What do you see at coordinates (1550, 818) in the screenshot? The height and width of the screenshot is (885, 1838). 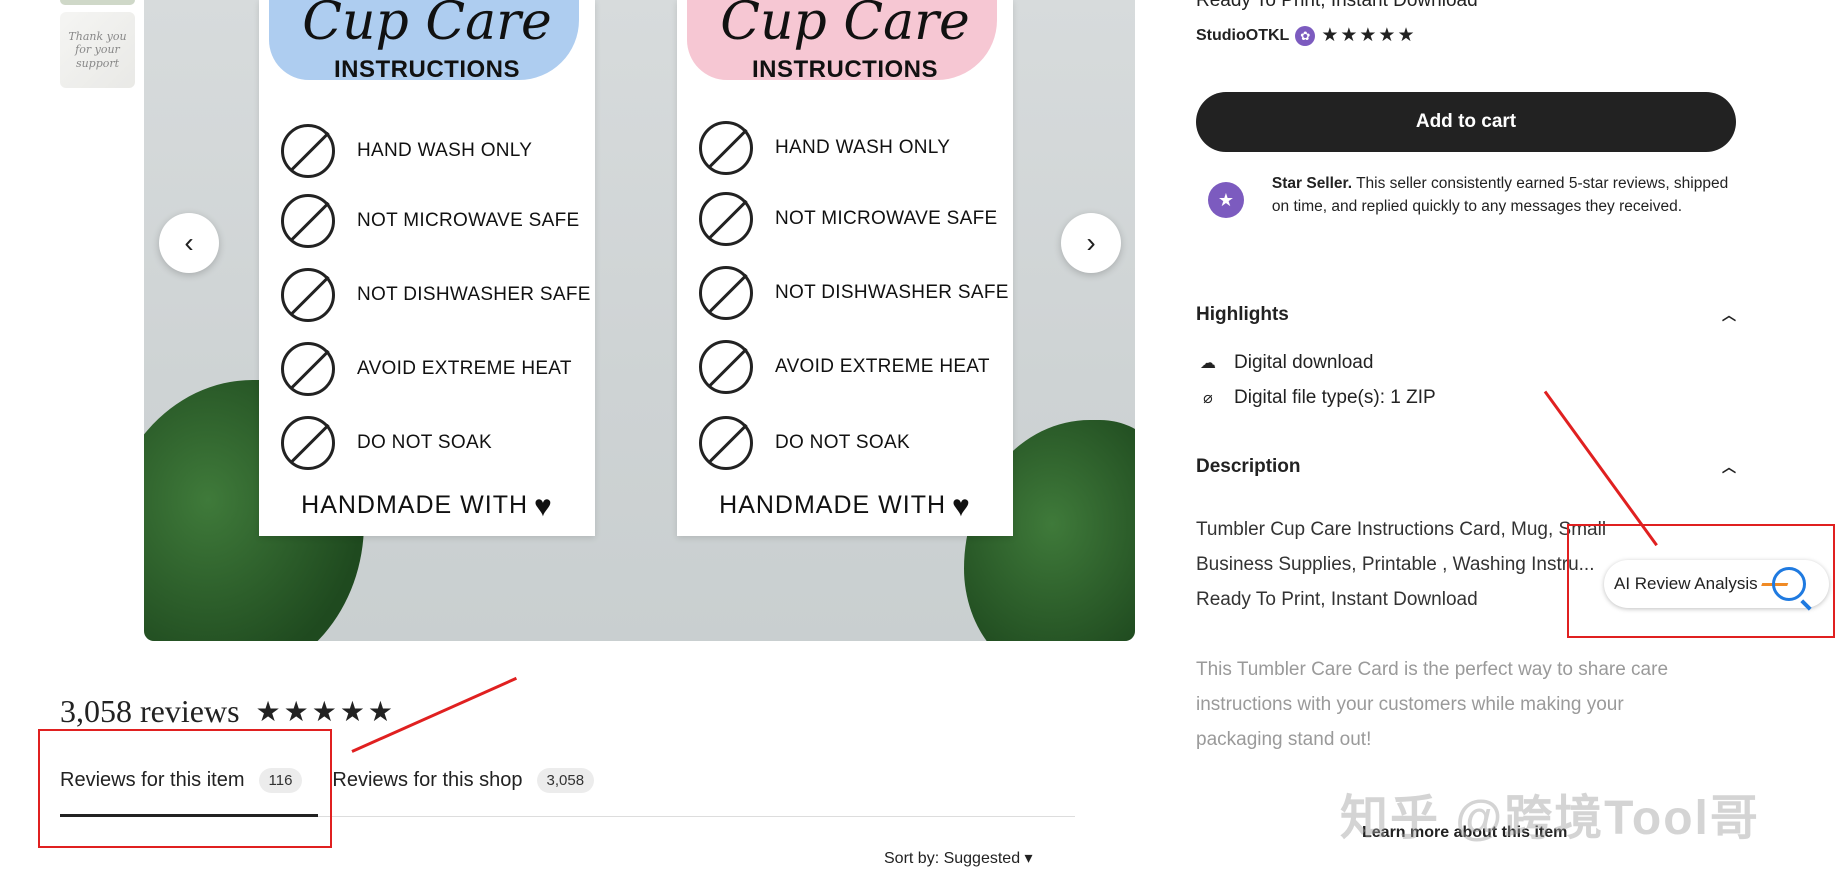 I see `watermark-text: 知乎 @跨境Tool哥` at bounding box center [1550, 818].